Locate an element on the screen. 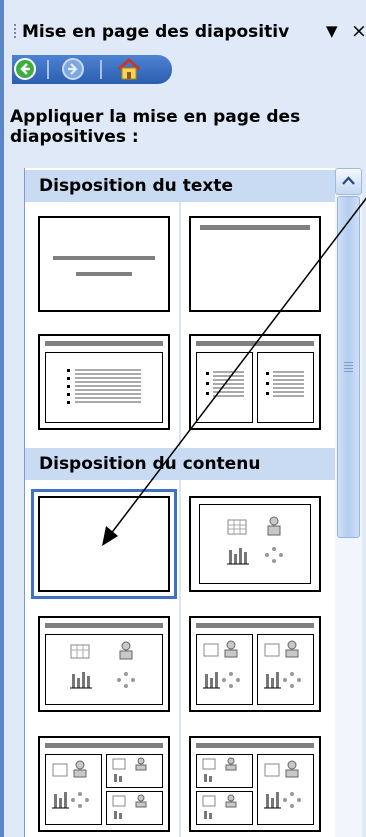 The height and width of the screenshot is (837, 366). navigation-bar is located at coordinates (92, 69).